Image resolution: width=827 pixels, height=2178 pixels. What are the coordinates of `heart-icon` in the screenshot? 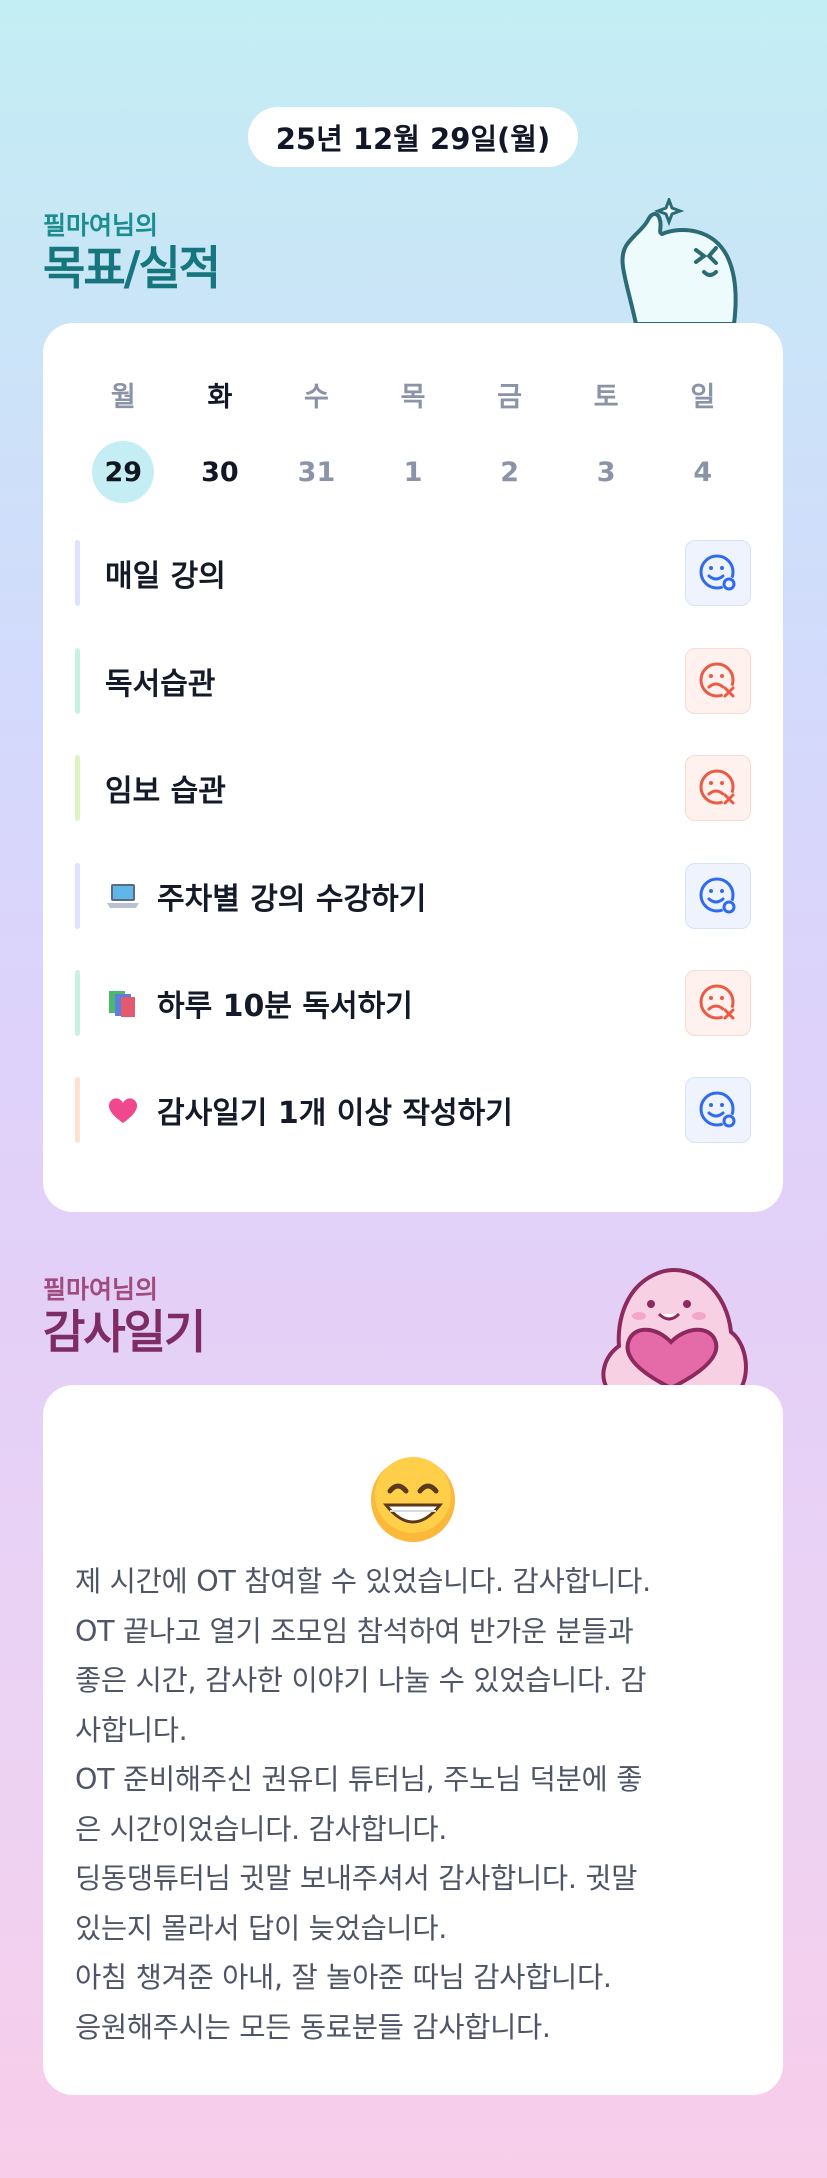 It's located at (123, 1110).